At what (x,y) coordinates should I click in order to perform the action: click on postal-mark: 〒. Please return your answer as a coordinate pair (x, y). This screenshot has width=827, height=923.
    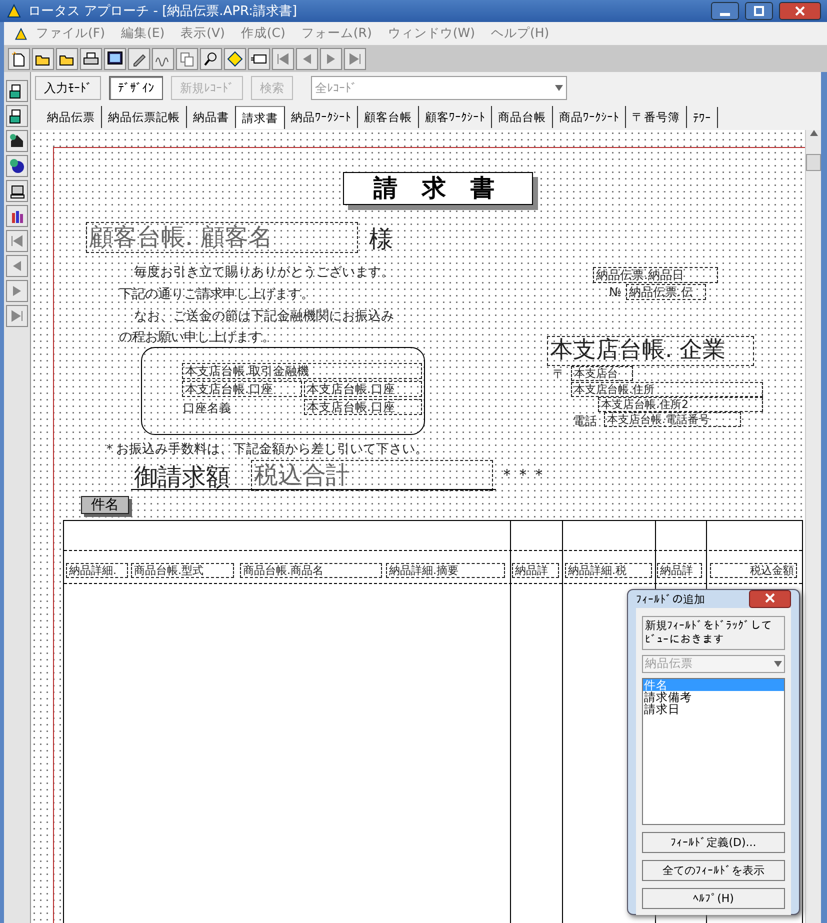
    Looking at the image, I should click on (559, 374).